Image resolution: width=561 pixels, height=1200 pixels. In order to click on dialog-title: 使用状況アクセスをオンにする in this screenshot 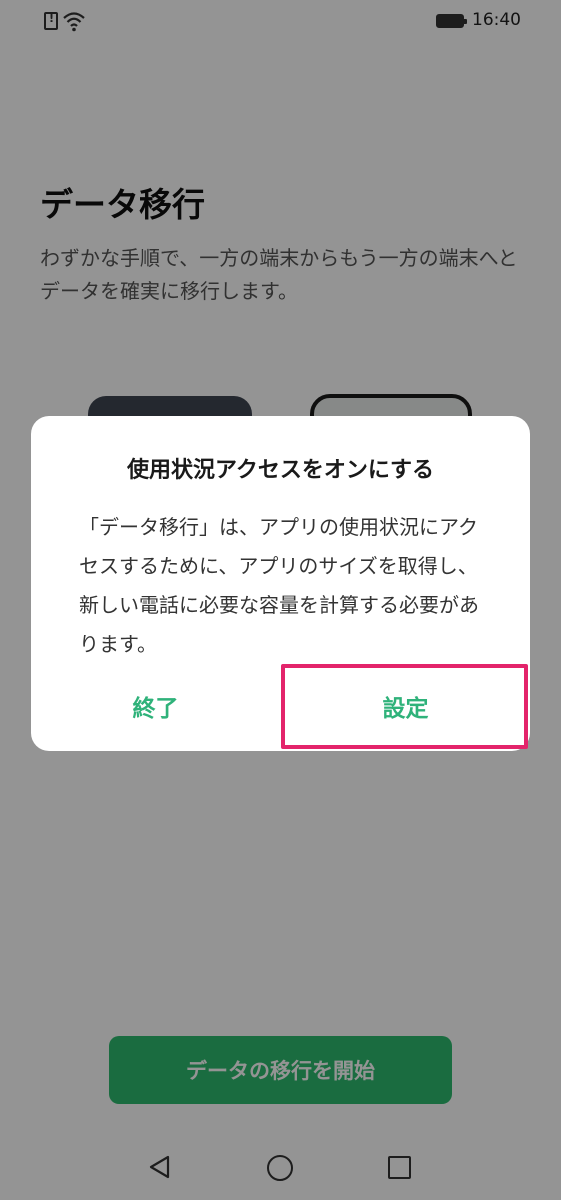, I will do `click(280, 470)`.